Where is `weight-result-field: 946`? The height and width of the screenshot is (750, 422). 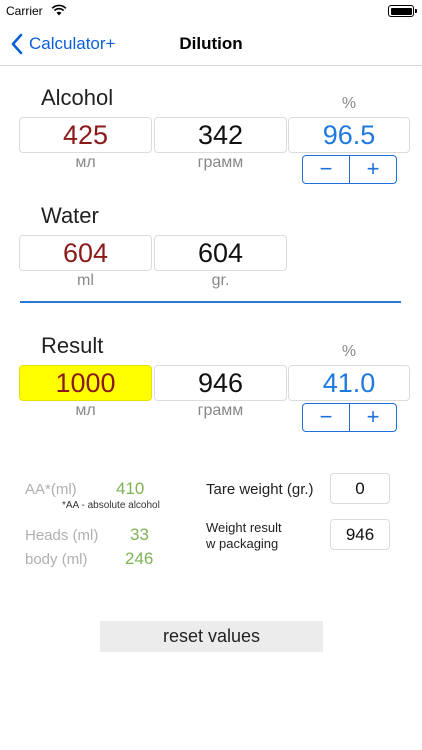 weight-result-field: 946 is located at coordinates (360, 534).